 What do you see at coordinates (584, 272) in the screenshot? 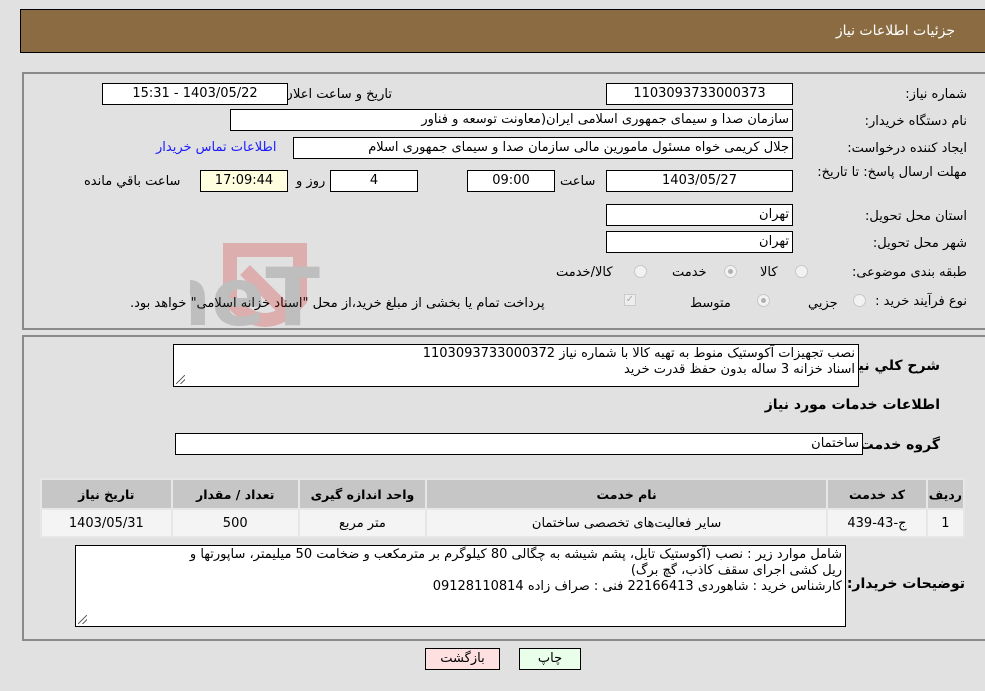
I see `category-option-goods-service: کالا/خدمت` at bounding box center [584, 272].